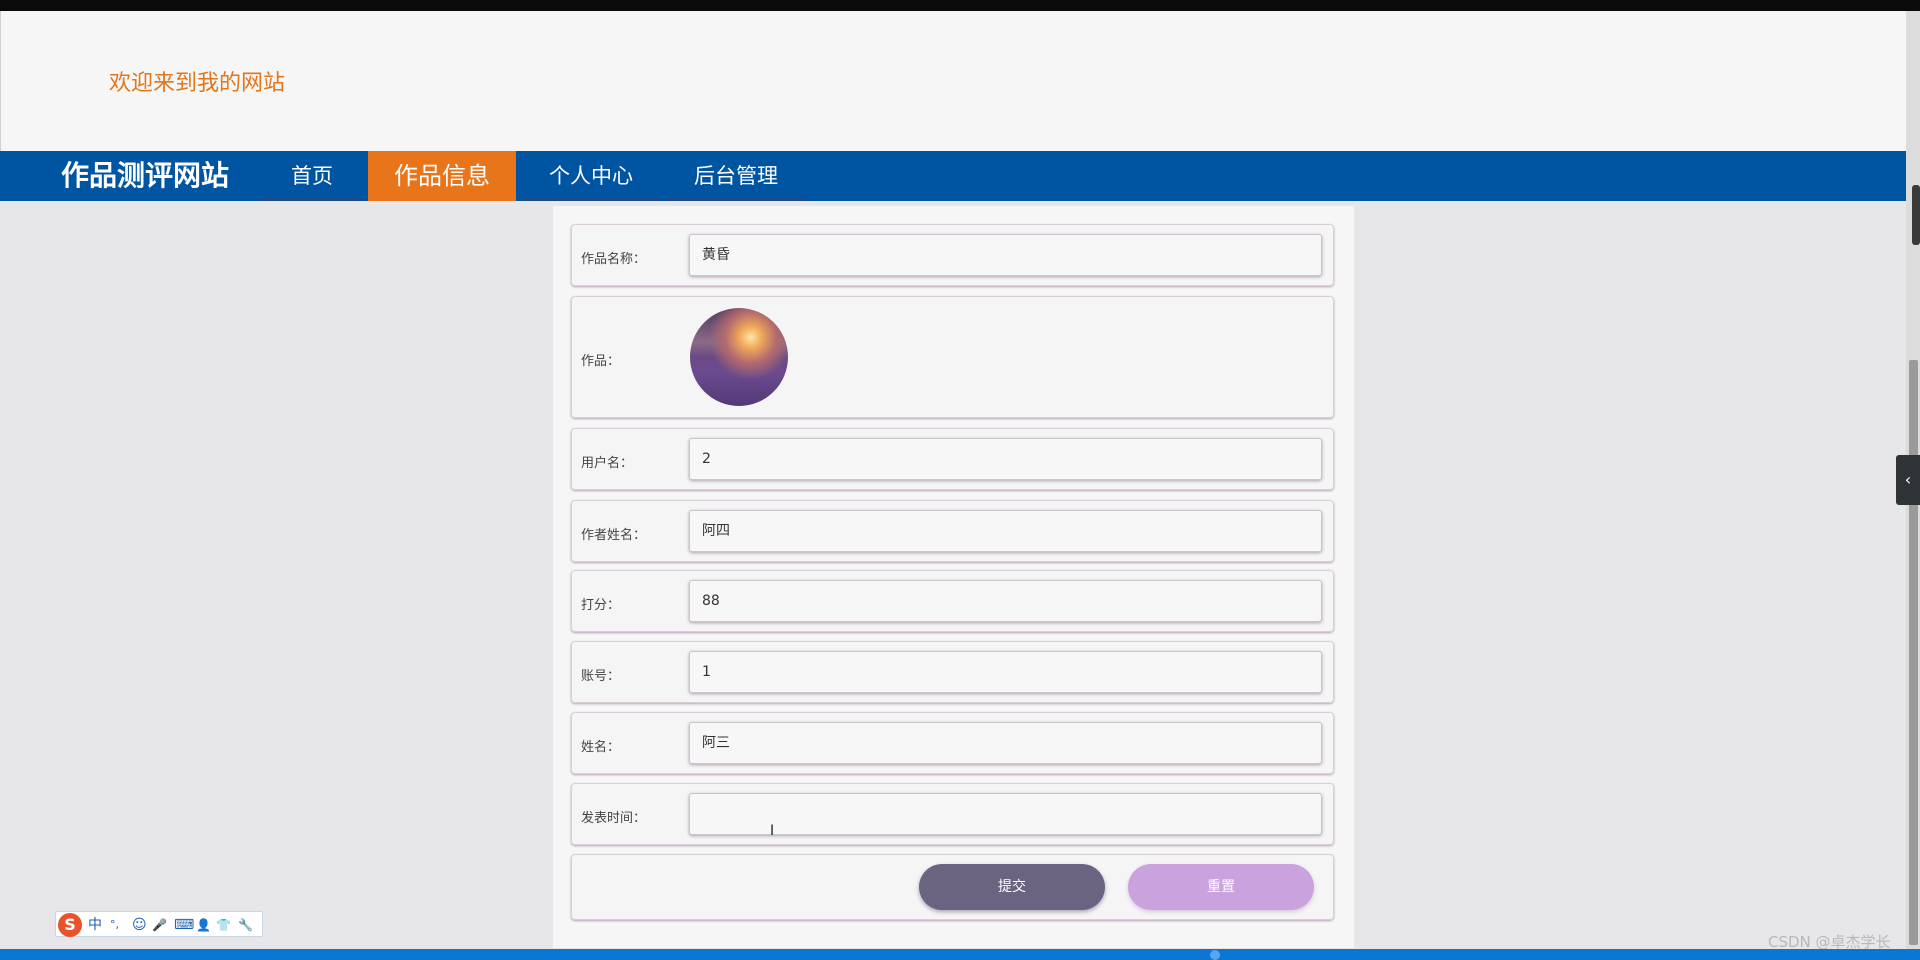  I want to click on ime-voice-icon: 🎤, so click(159, 925).